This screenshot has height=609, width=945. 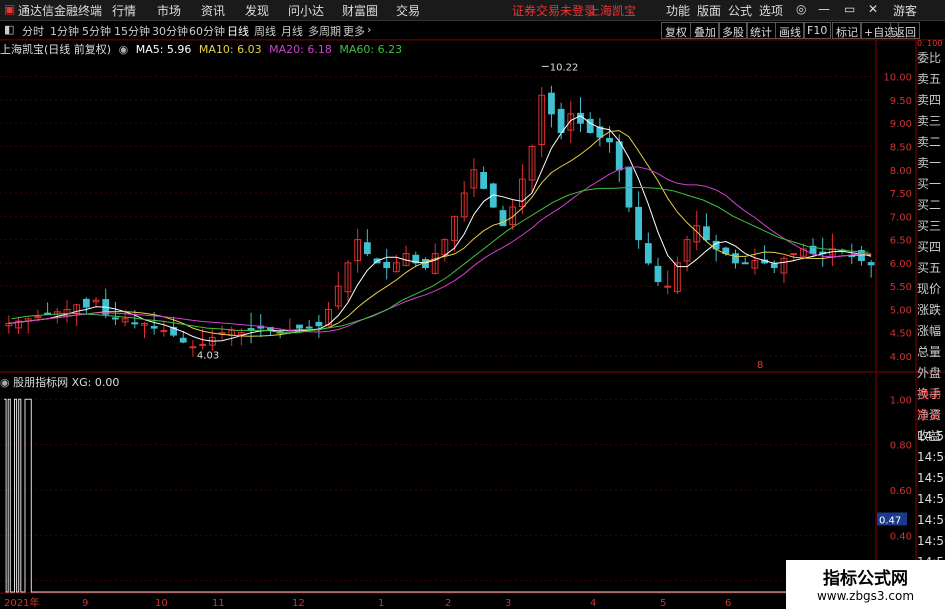 I want to click on price-tick-label: 5.00, so click(x=901, y=310).